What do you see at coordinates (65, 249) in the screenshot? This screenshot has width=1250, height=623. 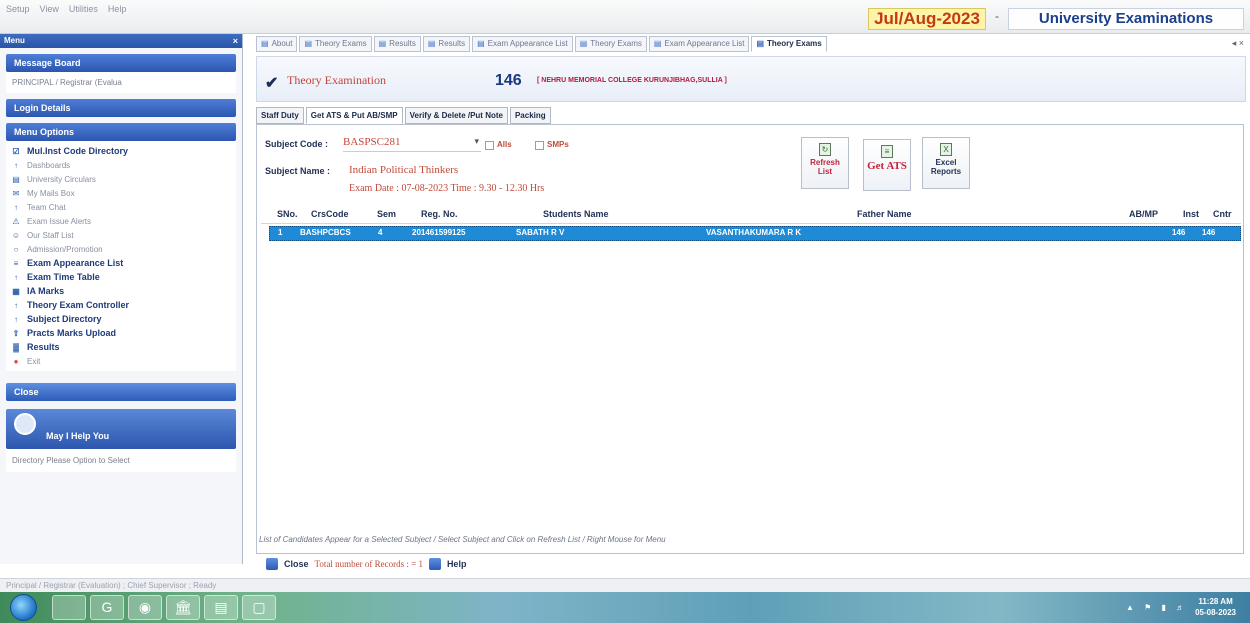 I see `menu-option-label: Admission/Promotion` at bounding box center [65, 249].